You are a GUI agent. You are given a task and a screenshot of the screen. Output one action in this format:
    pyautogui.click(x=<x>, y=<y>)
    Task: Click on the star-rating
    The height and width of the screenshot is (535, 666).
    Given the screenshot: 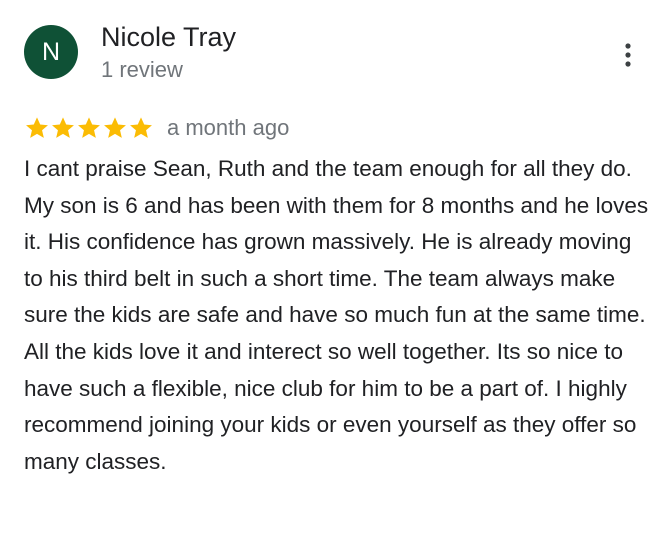 What is the action you would take?
    pyautogui.click(x=89, y=128)
    